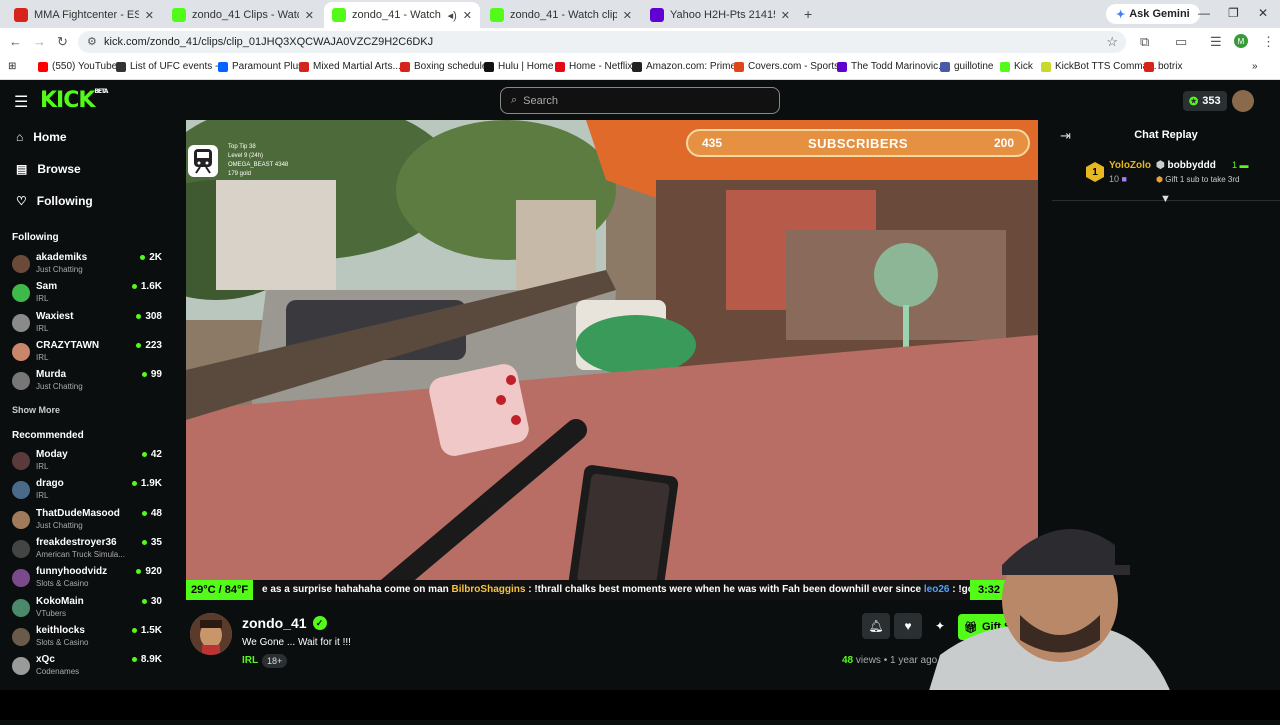  Describe the element at coordinates (36, 410) in the screenshot. I see `show-more-link: Show More` at that location.